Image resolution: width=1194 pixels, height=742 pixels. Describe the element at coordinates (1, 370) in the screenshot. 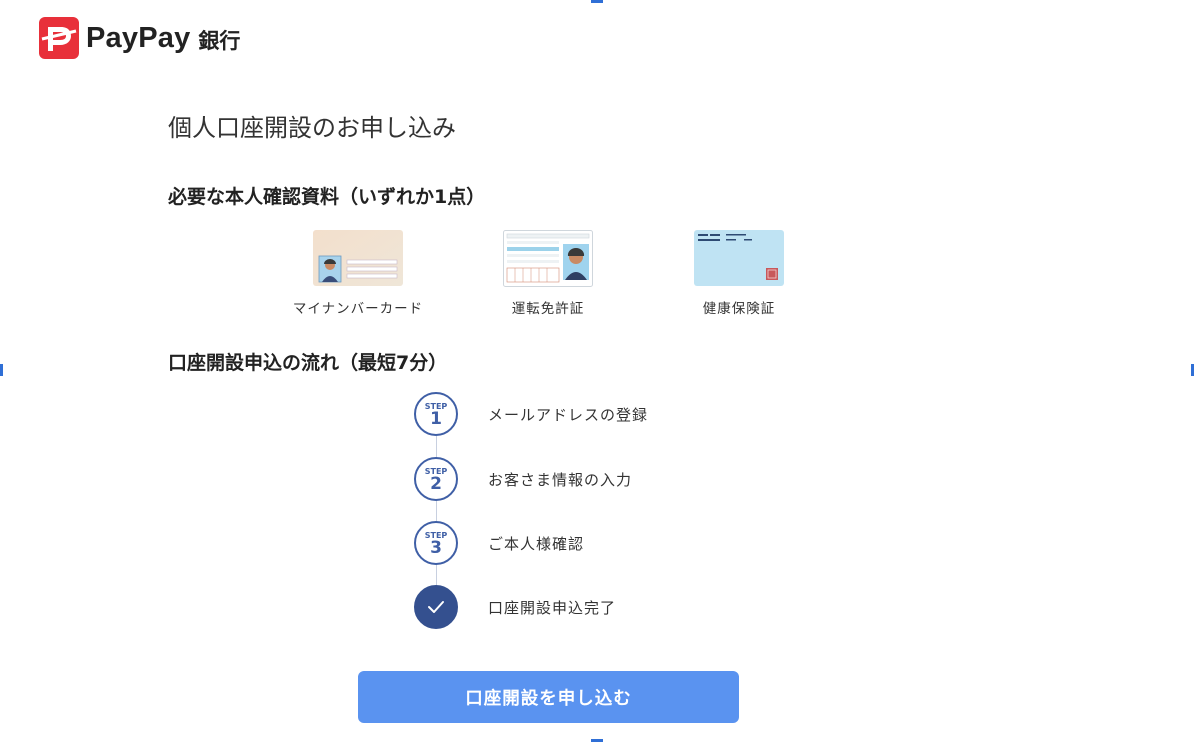

I see `resize-handle-left` at that location.